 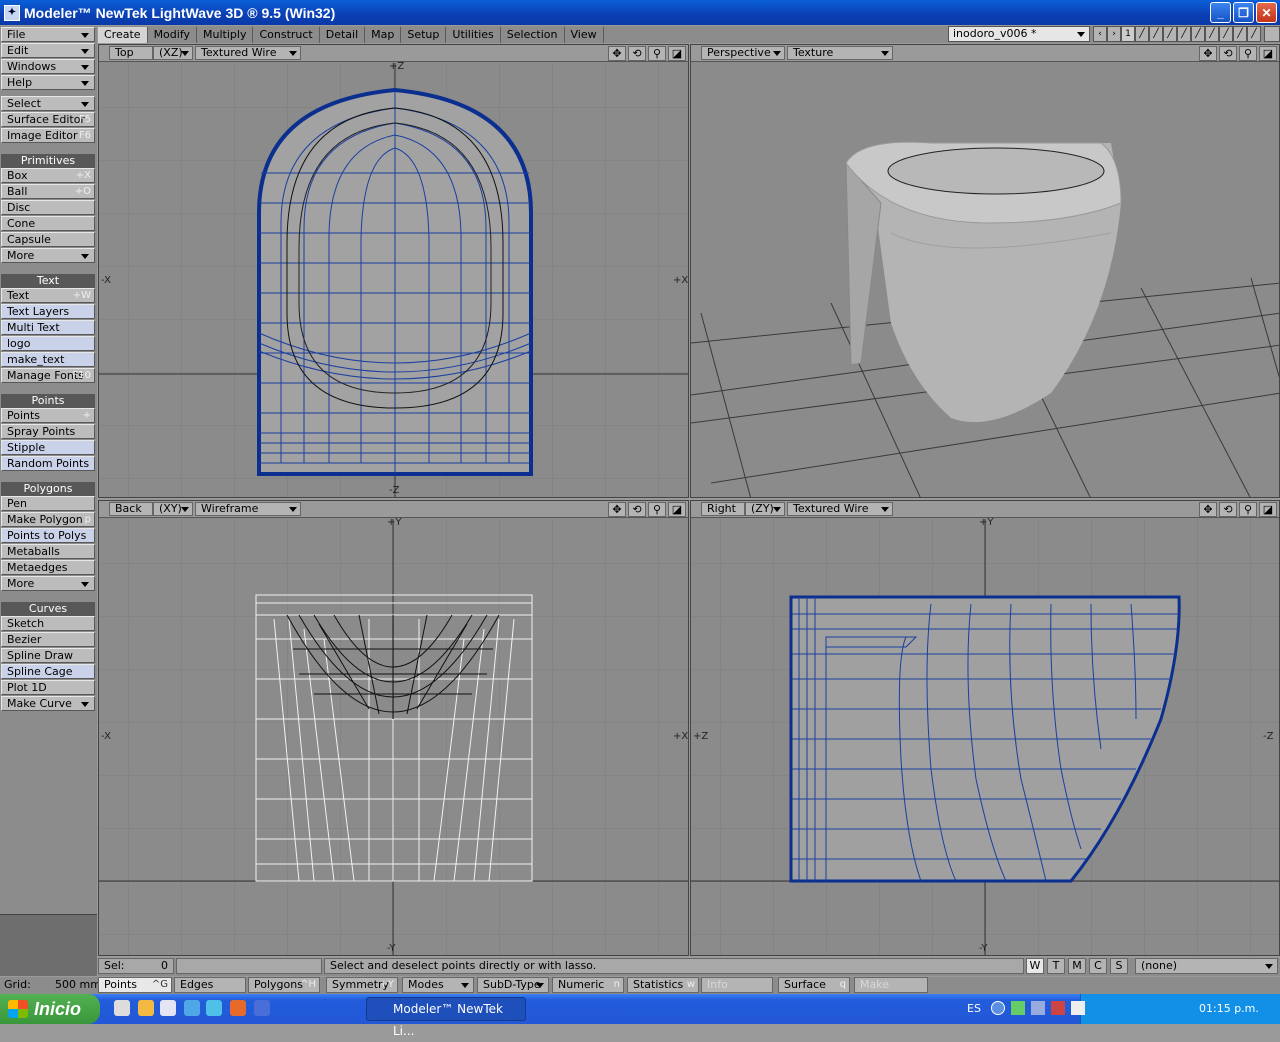 What do you see at coordinates (723, 509) in the screenshot?
I see `view-type-select: Right` at bounding box center [723, 509].